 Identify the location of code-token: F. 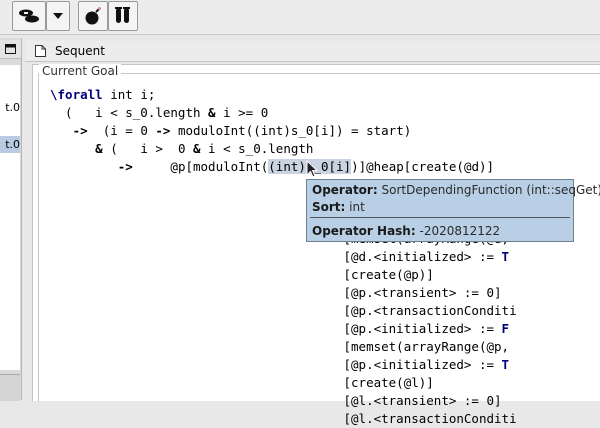
(506, 328).